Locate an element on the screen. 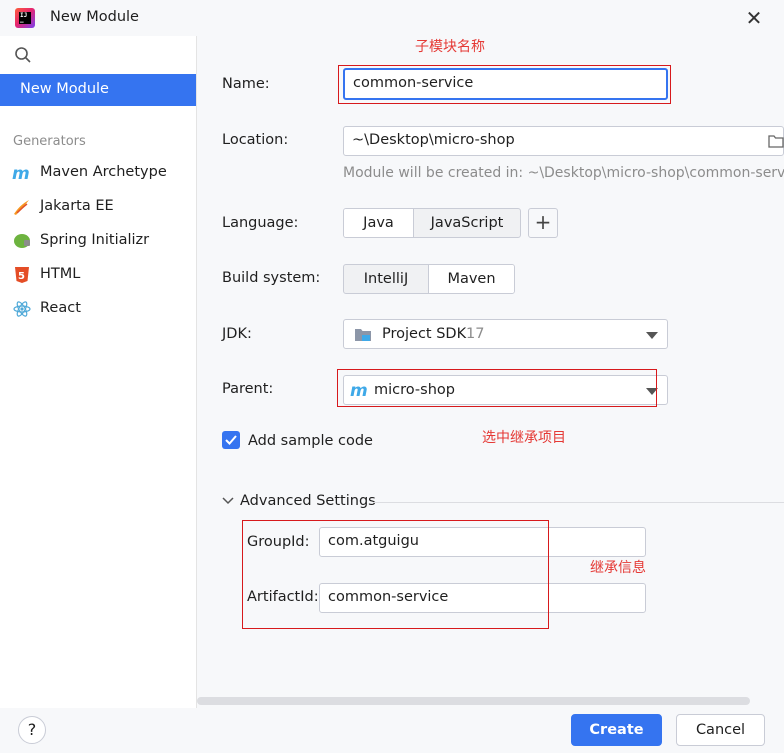 This screenshot has width=784, height=753. checkmark-icon is located at coordinates (231, 440).